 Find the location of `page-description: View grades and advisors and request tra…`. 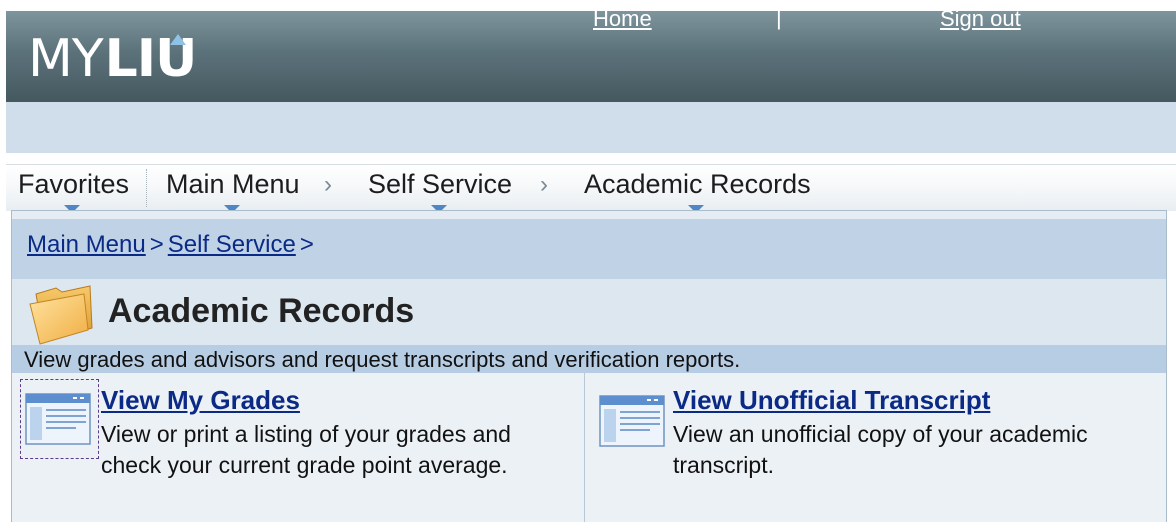

page-description: View grades and advisors and request tra… is located at coordinates (382, 359).